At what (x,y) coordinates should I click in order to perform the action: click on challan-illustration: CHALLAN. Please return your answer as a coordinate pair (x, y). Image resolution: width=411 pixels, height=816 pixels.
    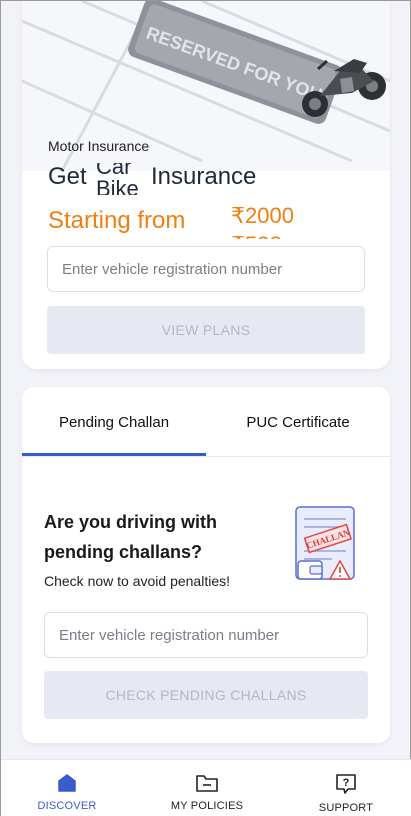
    Looking at the image, I should click on (325, 547).